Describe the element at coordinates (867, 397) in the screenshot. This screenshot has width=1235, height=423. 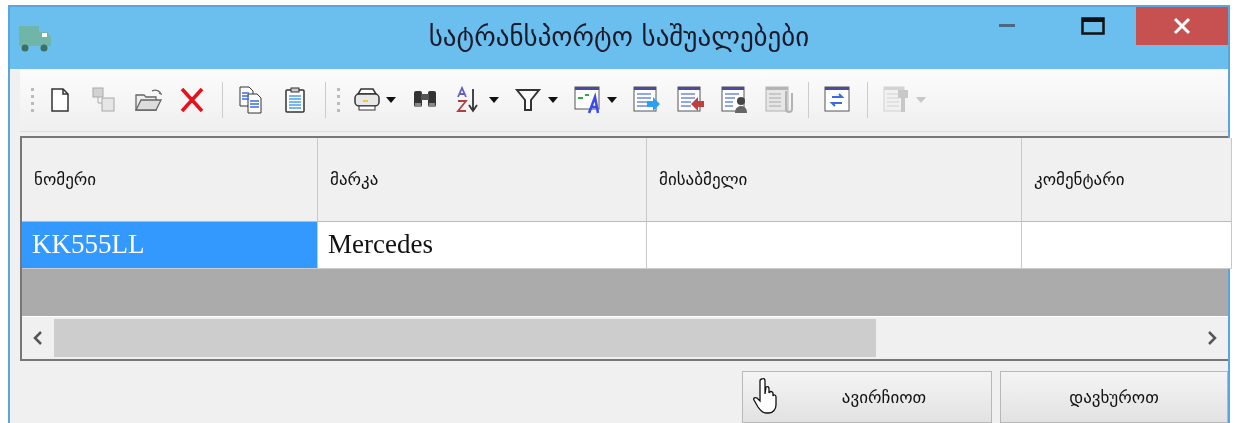
I see `select-button: ავირჩიოთ` at that location.